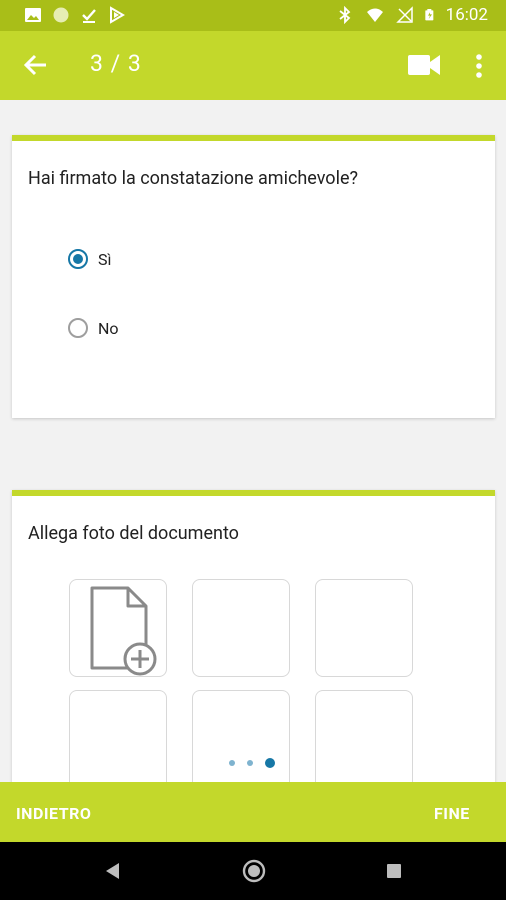 This screenshot has width=506, height=900. I want to click on page-dot-active, so click(270, 763).